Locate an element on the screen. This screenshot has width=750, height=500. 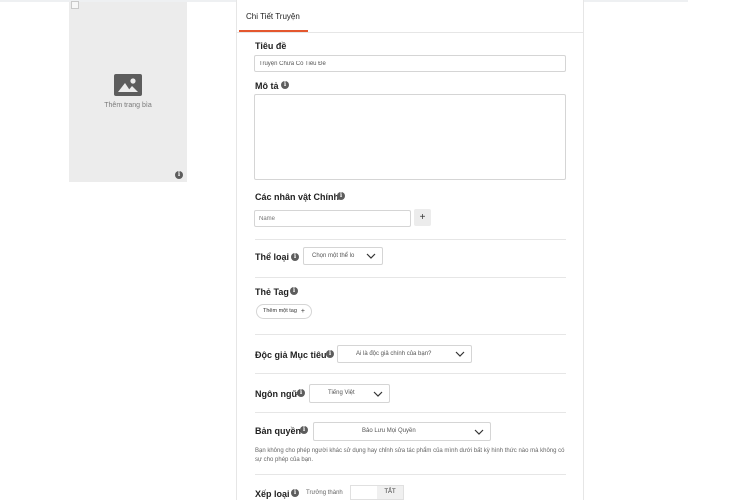
title-input is located at coordinates (410, 63).